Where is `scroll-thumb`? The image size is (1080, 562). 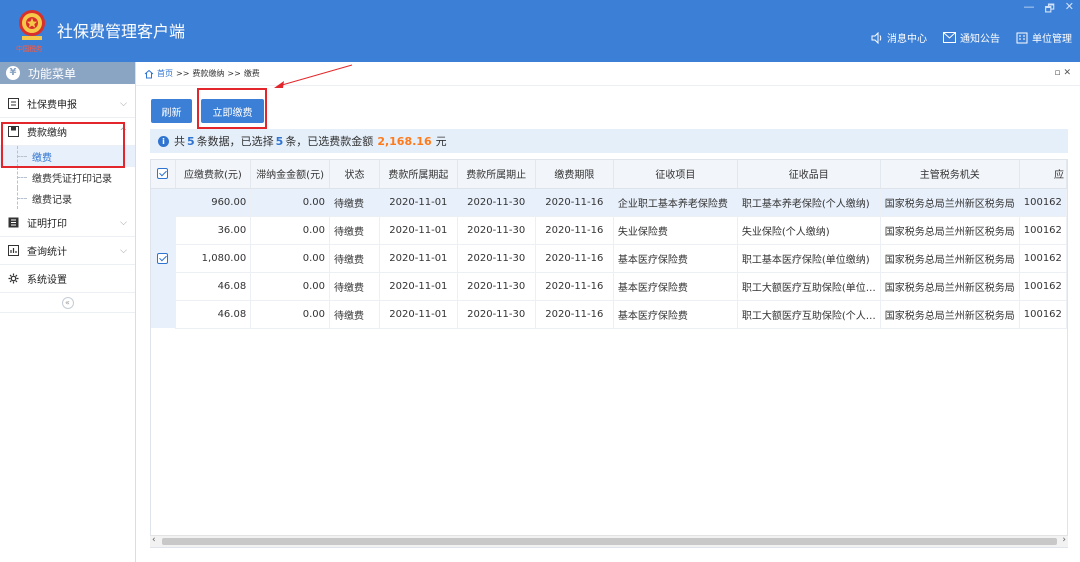
scroll-thumb is located at coordinates (609, 541).